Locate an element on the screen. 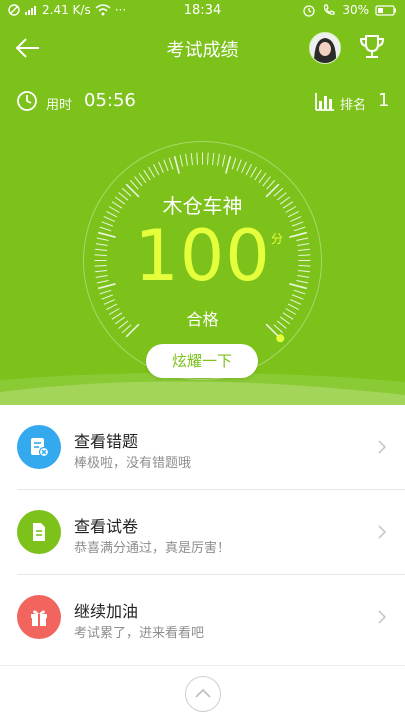 The width and height of the screenshot is (405, 721). battery-icon is located at coordinates (385, 10).